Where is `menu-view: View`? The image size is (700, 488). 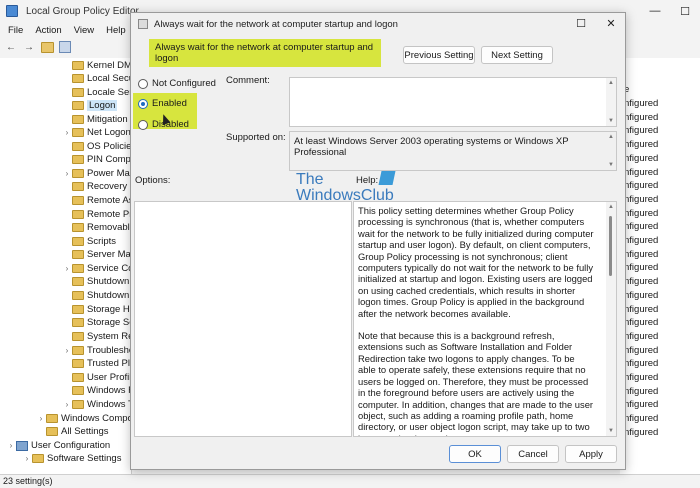
menu-view: View is located at coordinates (84, 30).